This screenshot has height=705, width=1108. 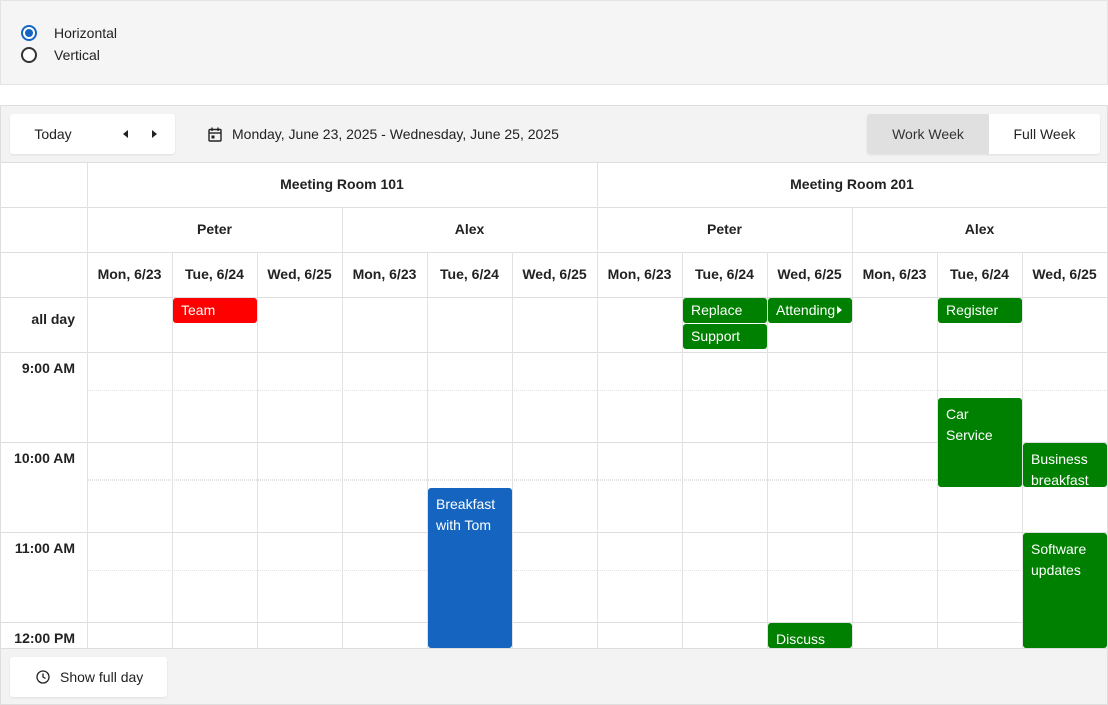 I want to click on scheduler-footer: Show full day, so click(x=554, y=676).